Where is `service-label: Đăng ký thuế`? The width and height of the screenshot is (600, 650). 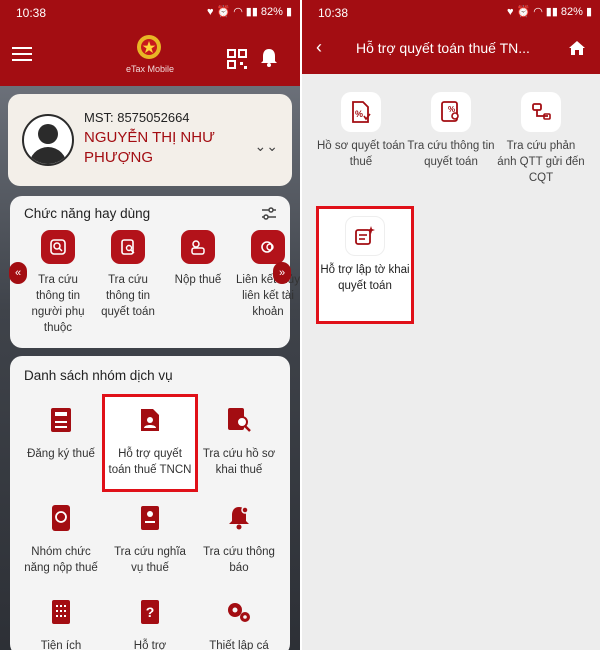 service-label: Đăng ký thuế is located at coordinates (61, 454).